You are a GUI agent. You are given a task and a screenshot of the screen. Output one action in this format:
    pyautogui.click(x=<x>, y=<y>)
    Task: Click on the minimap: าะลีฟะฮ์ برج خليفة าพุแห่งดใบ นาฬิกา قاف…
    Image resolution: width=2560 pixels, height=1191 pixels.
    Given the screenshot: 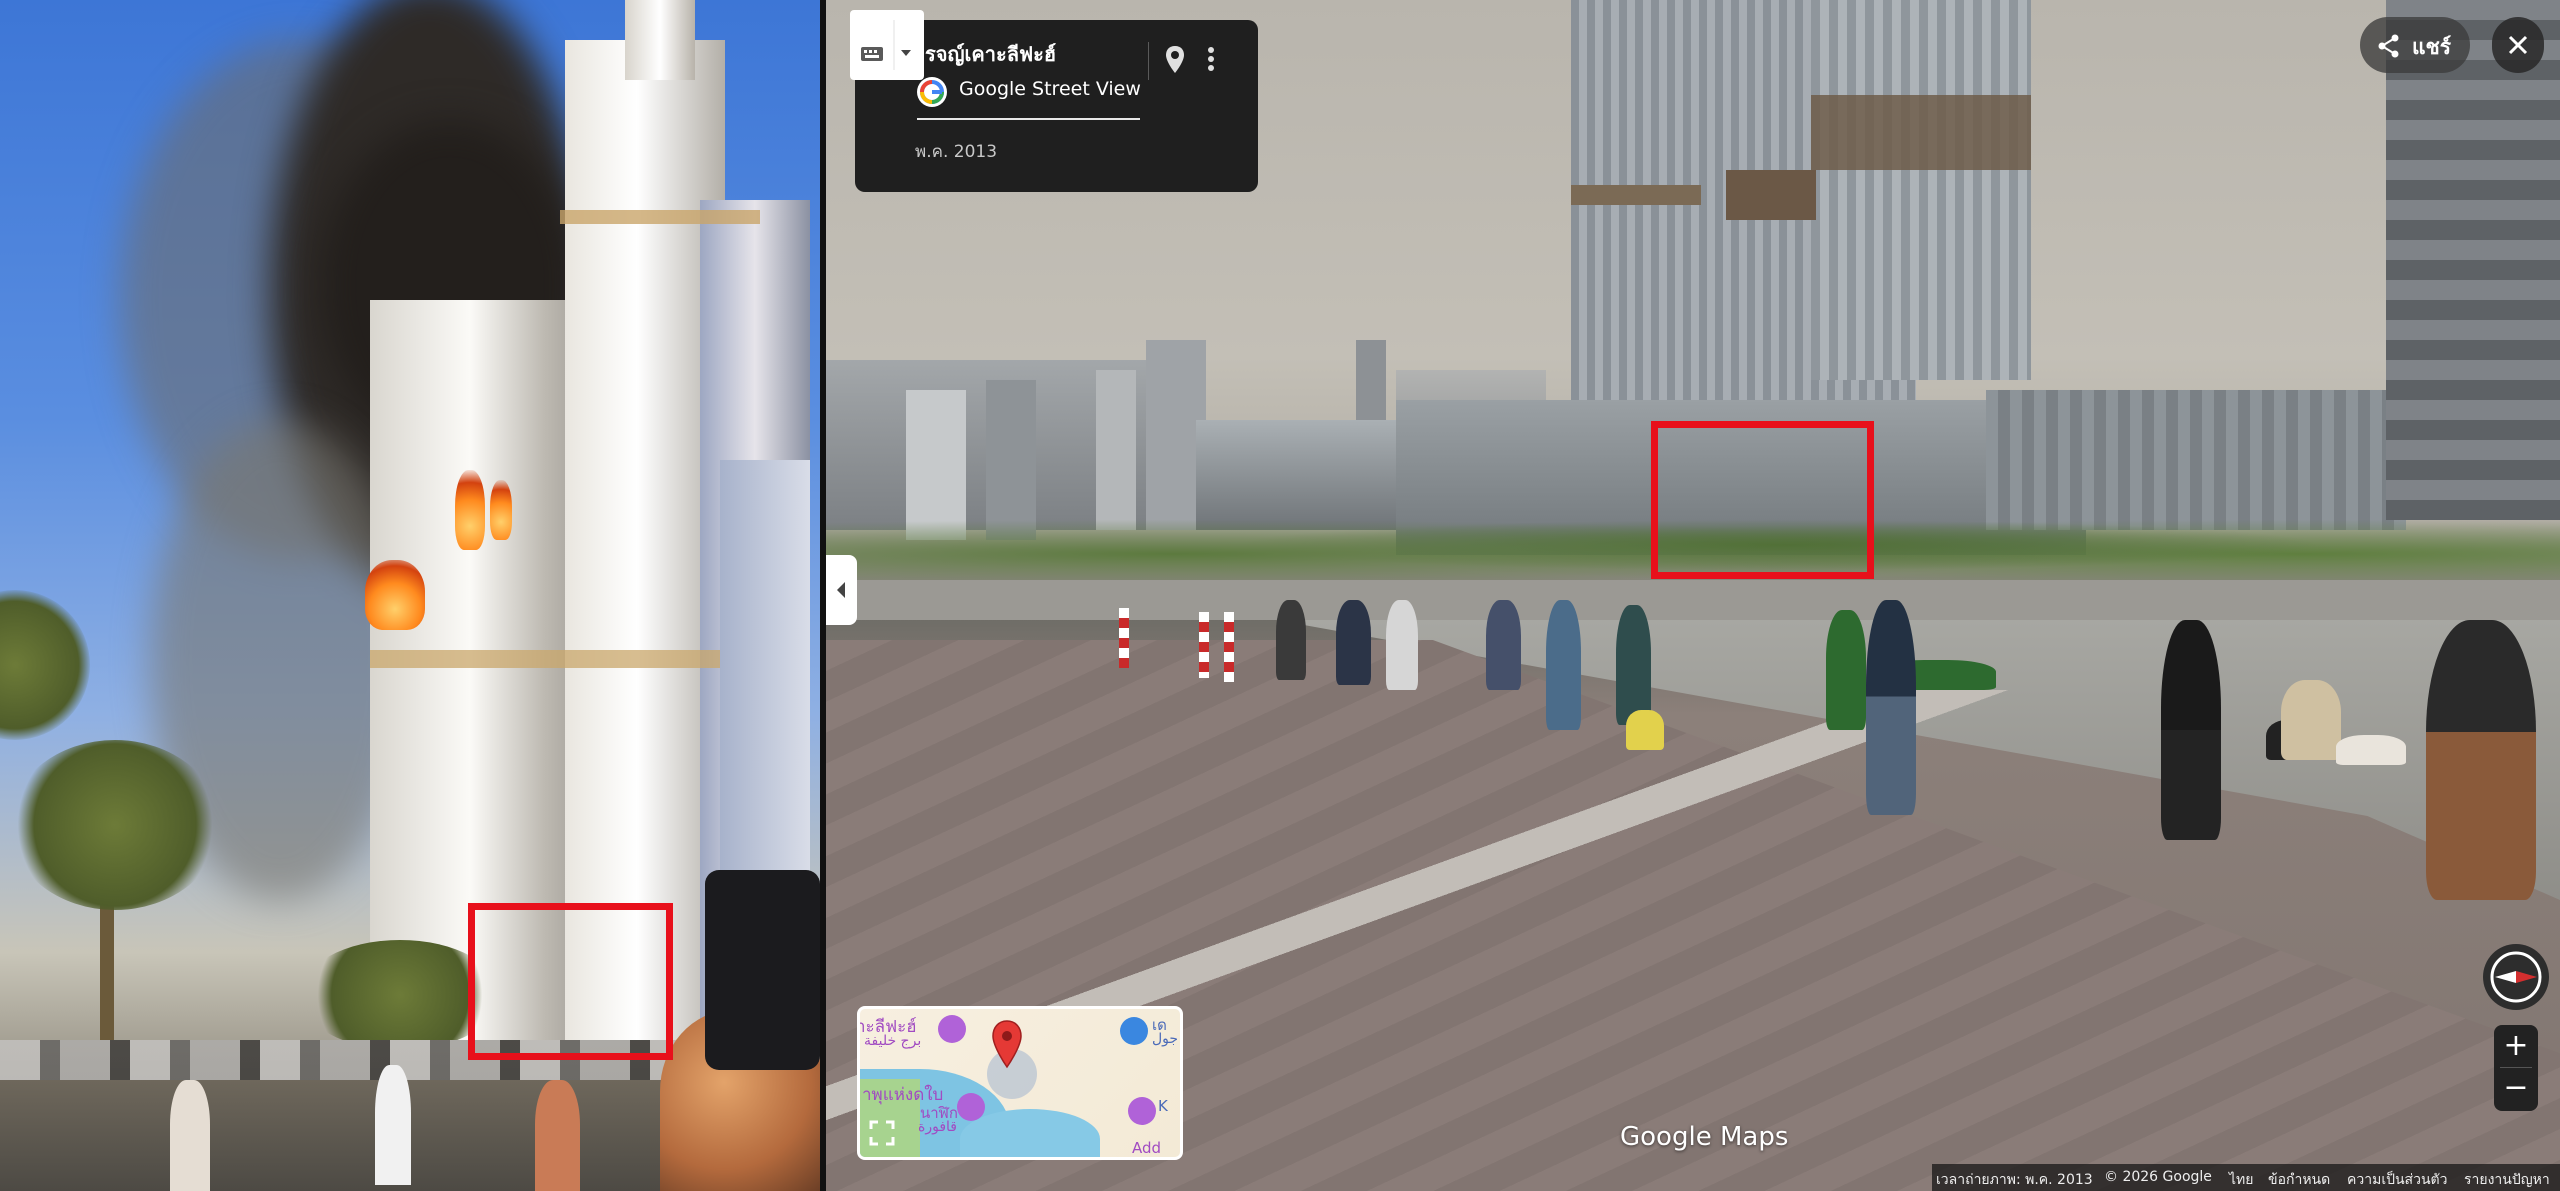 What is the action you would take?
    pyautogui.click(x=1020, y=1083)
    